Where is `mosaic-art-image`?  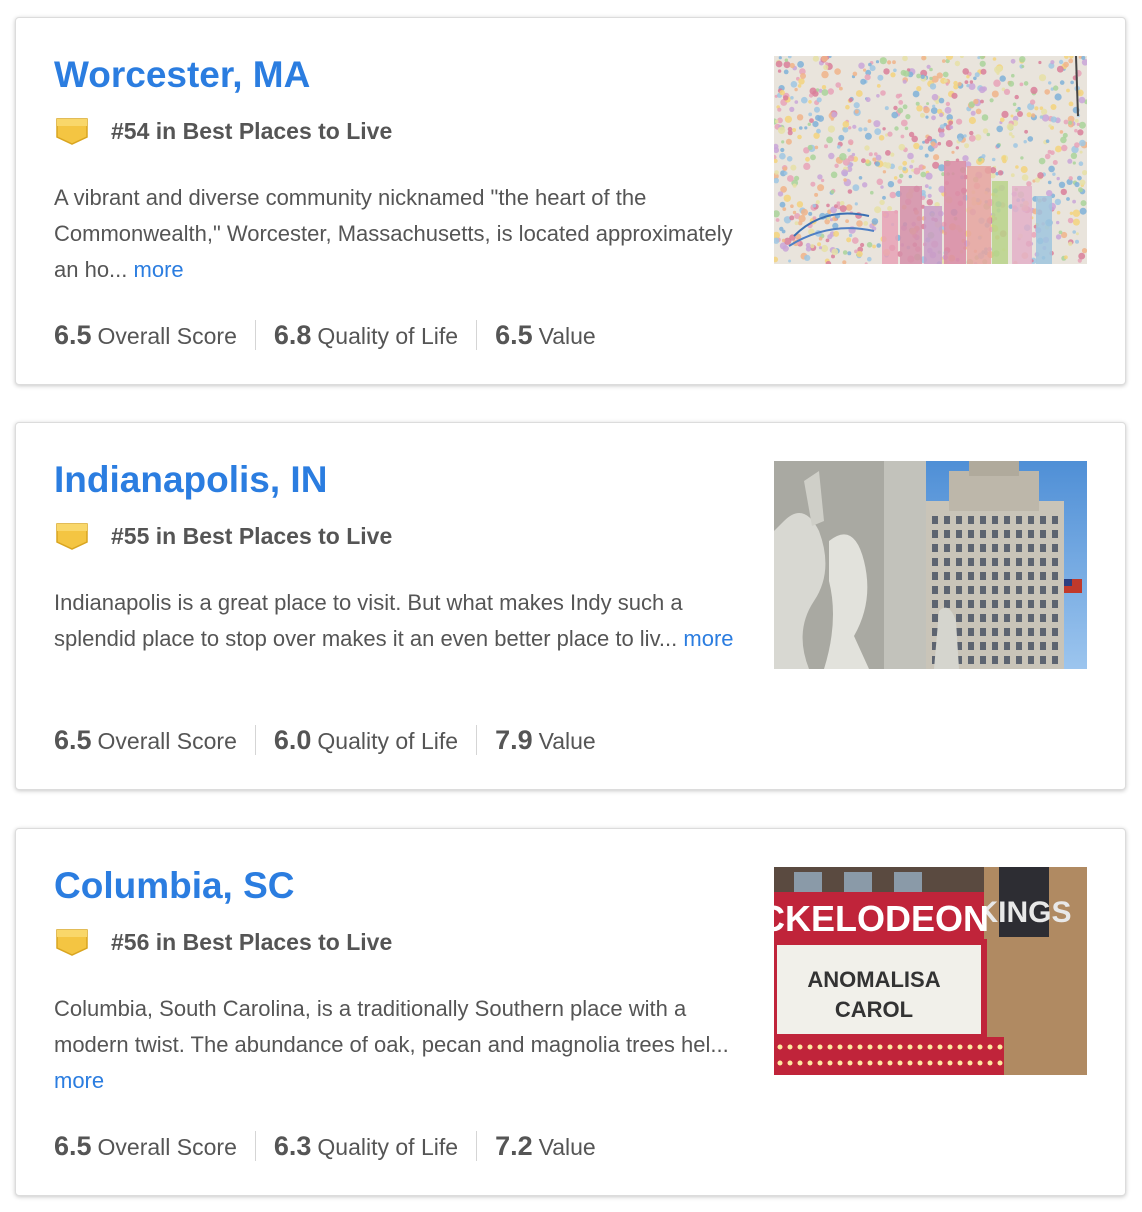
mosaic-art-image is located at coordinates (930, 160).